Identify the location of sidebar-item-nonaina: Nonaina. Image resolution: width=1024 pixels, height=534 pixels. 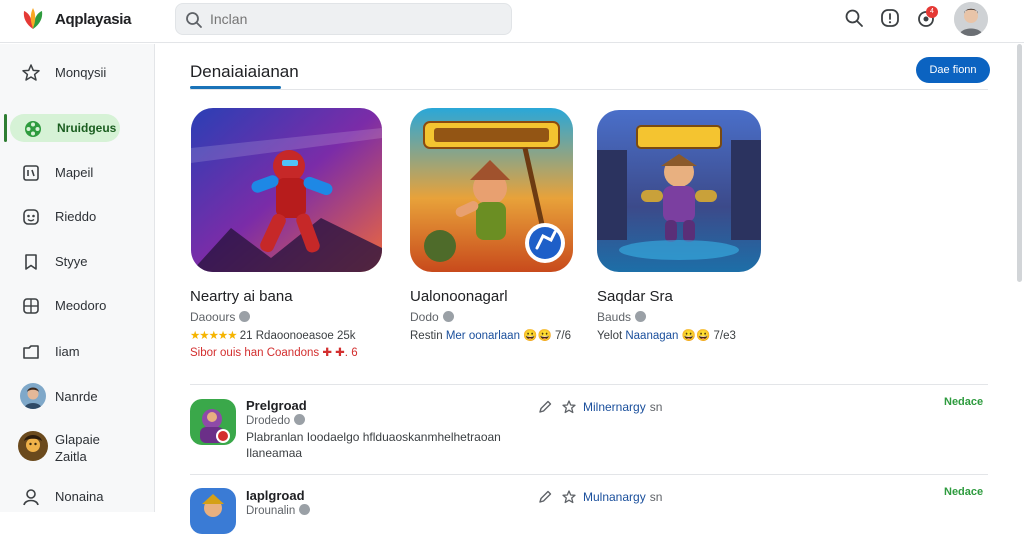
(78, 496).